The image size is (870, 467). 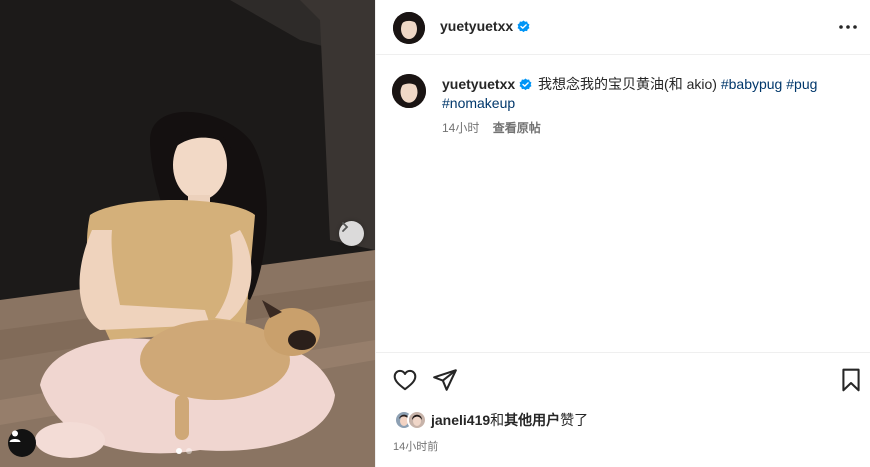 I want to click on post-actions: janeli419和其他用户赞了 14小时前, so click(x=623, y=409).